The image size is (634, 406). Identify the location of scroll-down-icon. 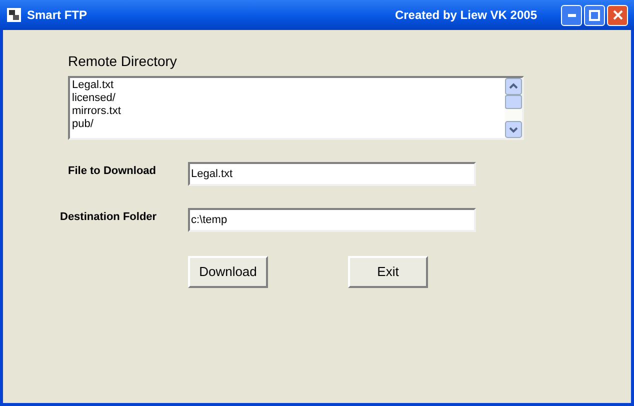
(513, 129).